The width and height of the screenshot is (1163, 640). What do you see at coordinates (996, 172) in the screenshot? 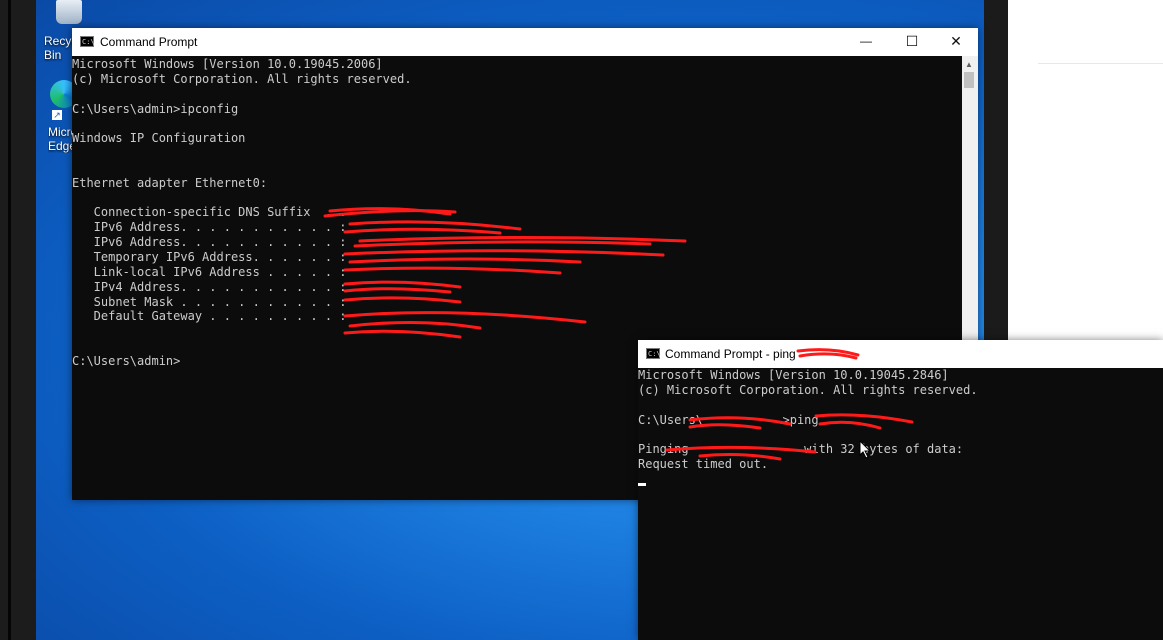
I see `background-window-edge` at bounding box center [996, 172].